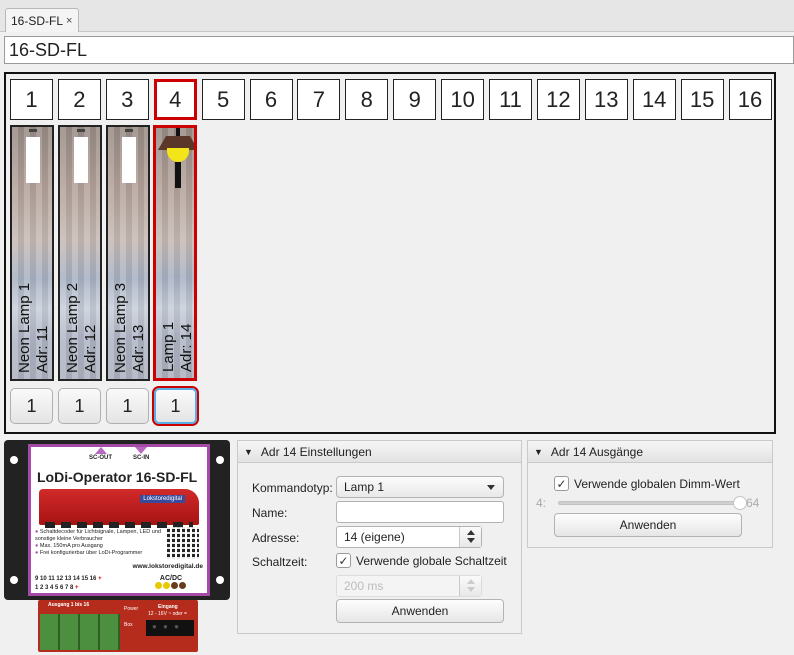 The image size is (794, 655). Describe the element at coordinates (117, 477) in the screenshot. I see `decoder-title: LoDi-Operator 16-SD-FL` at that location.